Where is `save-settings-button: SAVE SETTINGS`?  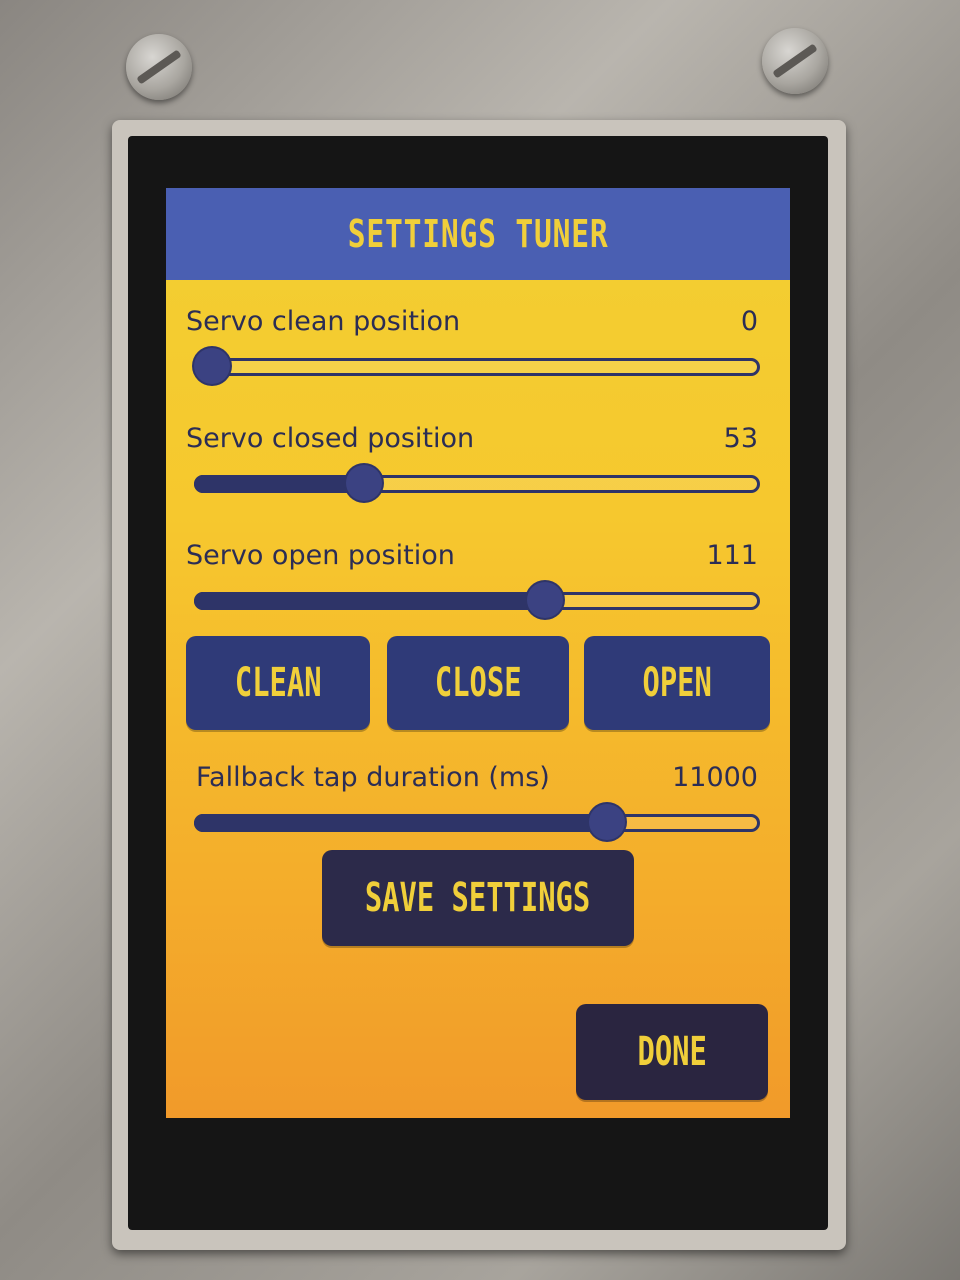
save-settings-button: SAVE SETTINGS is located at coordinates (478, 898).